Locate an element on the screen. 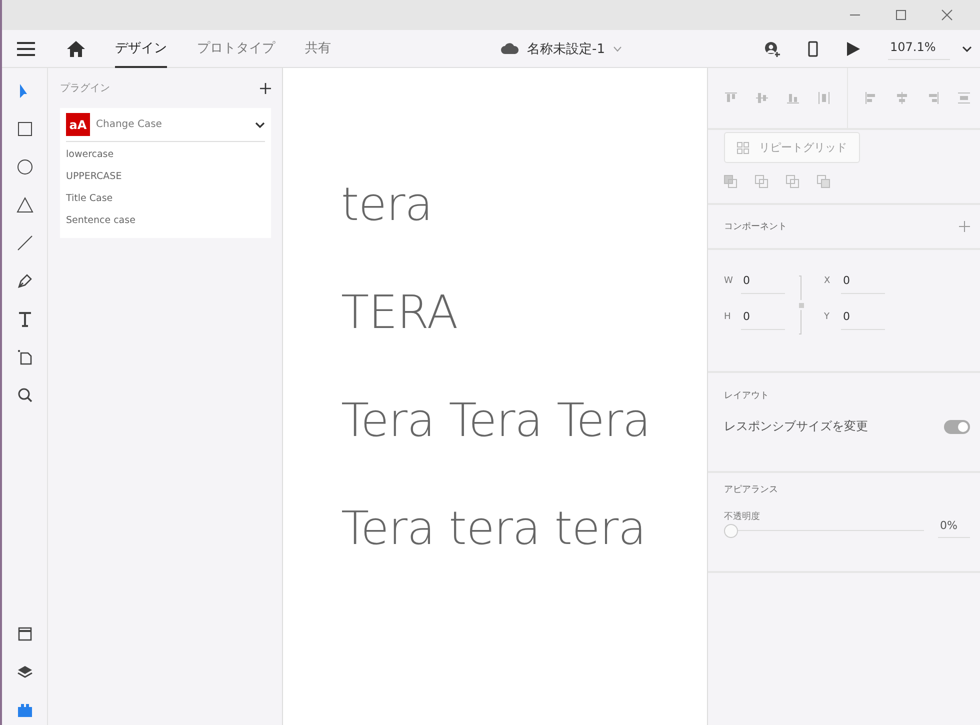 The image size is (980, 725). field-label: X is located at coordinates (828, 281).